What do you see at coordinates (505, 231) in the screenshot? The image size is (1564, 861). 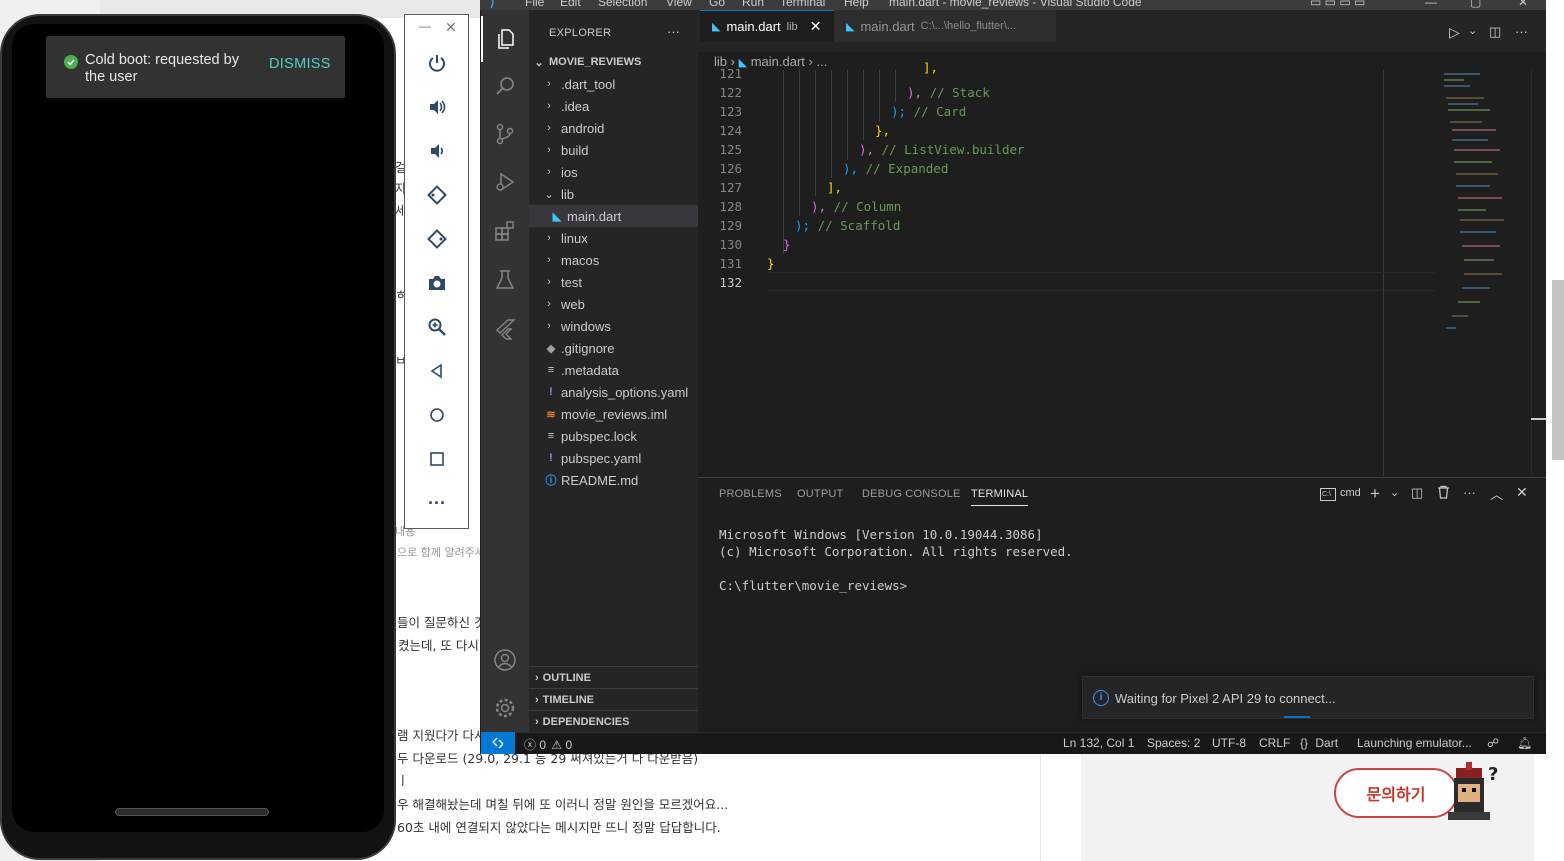 I see `extensions-icon` at bounding box center [505, 231].